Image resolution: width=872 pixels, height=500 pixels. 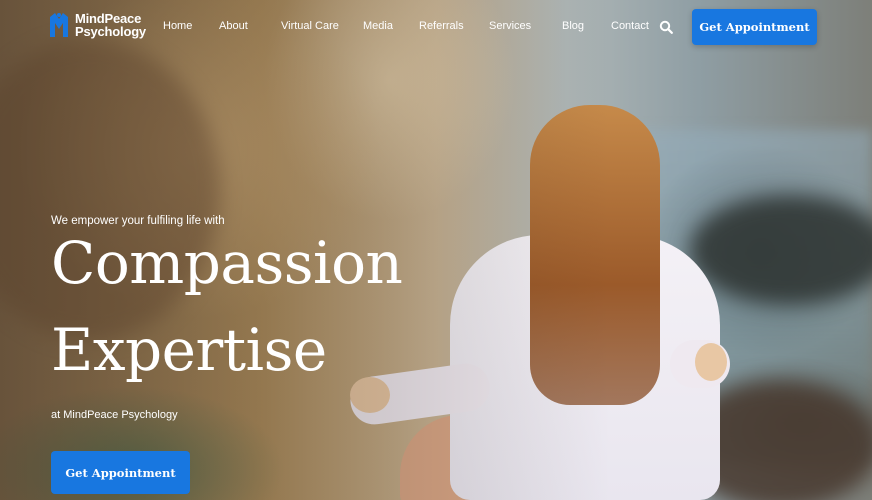 What do you see at coordinates (177, 26) in the screenshot?
I see `nav-item-home: Home` at bounding box center [177, 26].